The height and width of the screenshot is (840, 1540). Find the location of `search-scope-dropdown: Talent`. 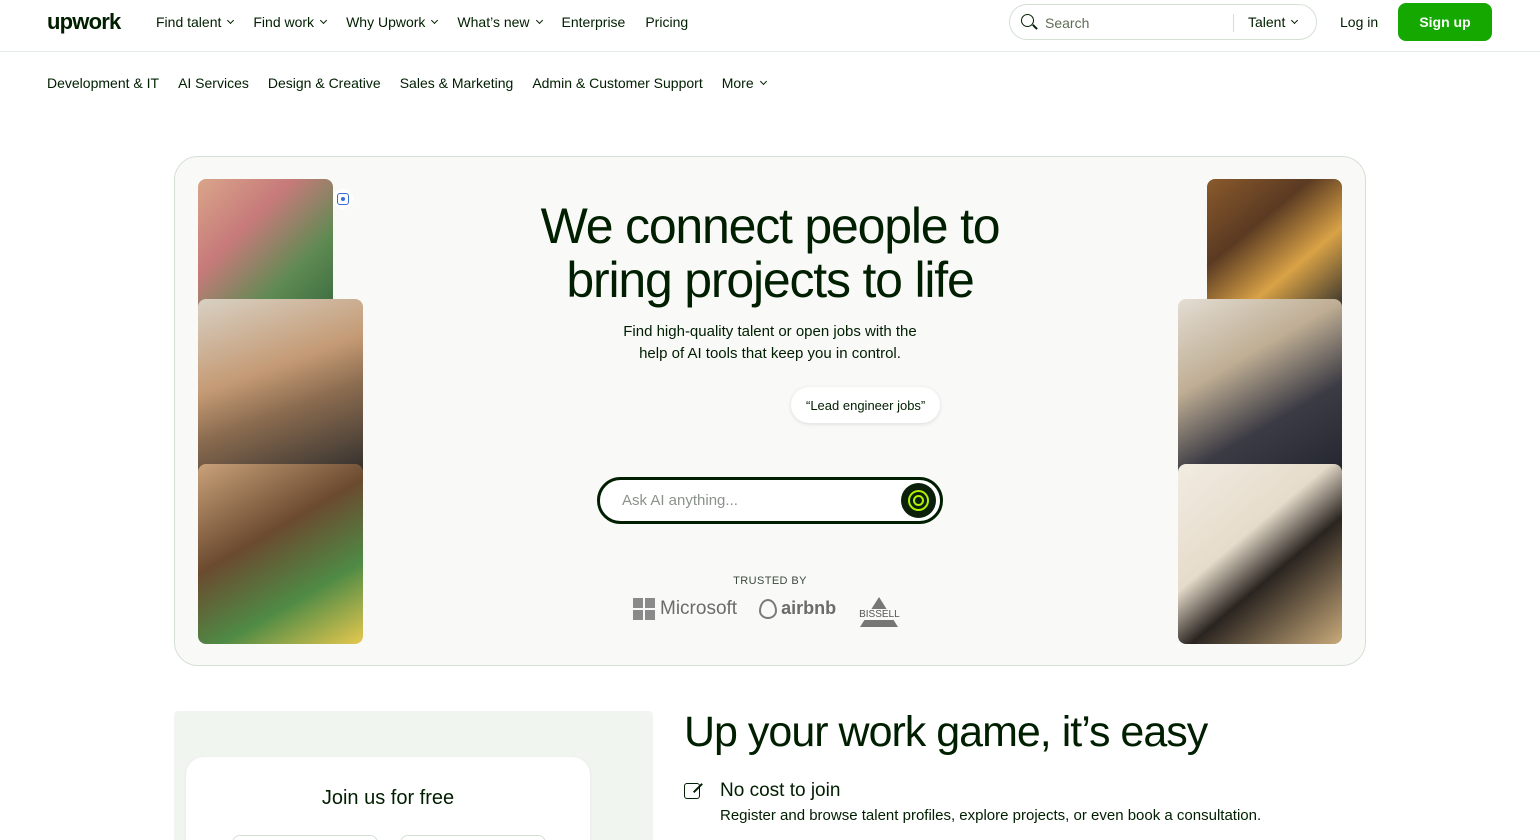

search-scope-dropdown: Talent is located at coordinates (1273, 22).